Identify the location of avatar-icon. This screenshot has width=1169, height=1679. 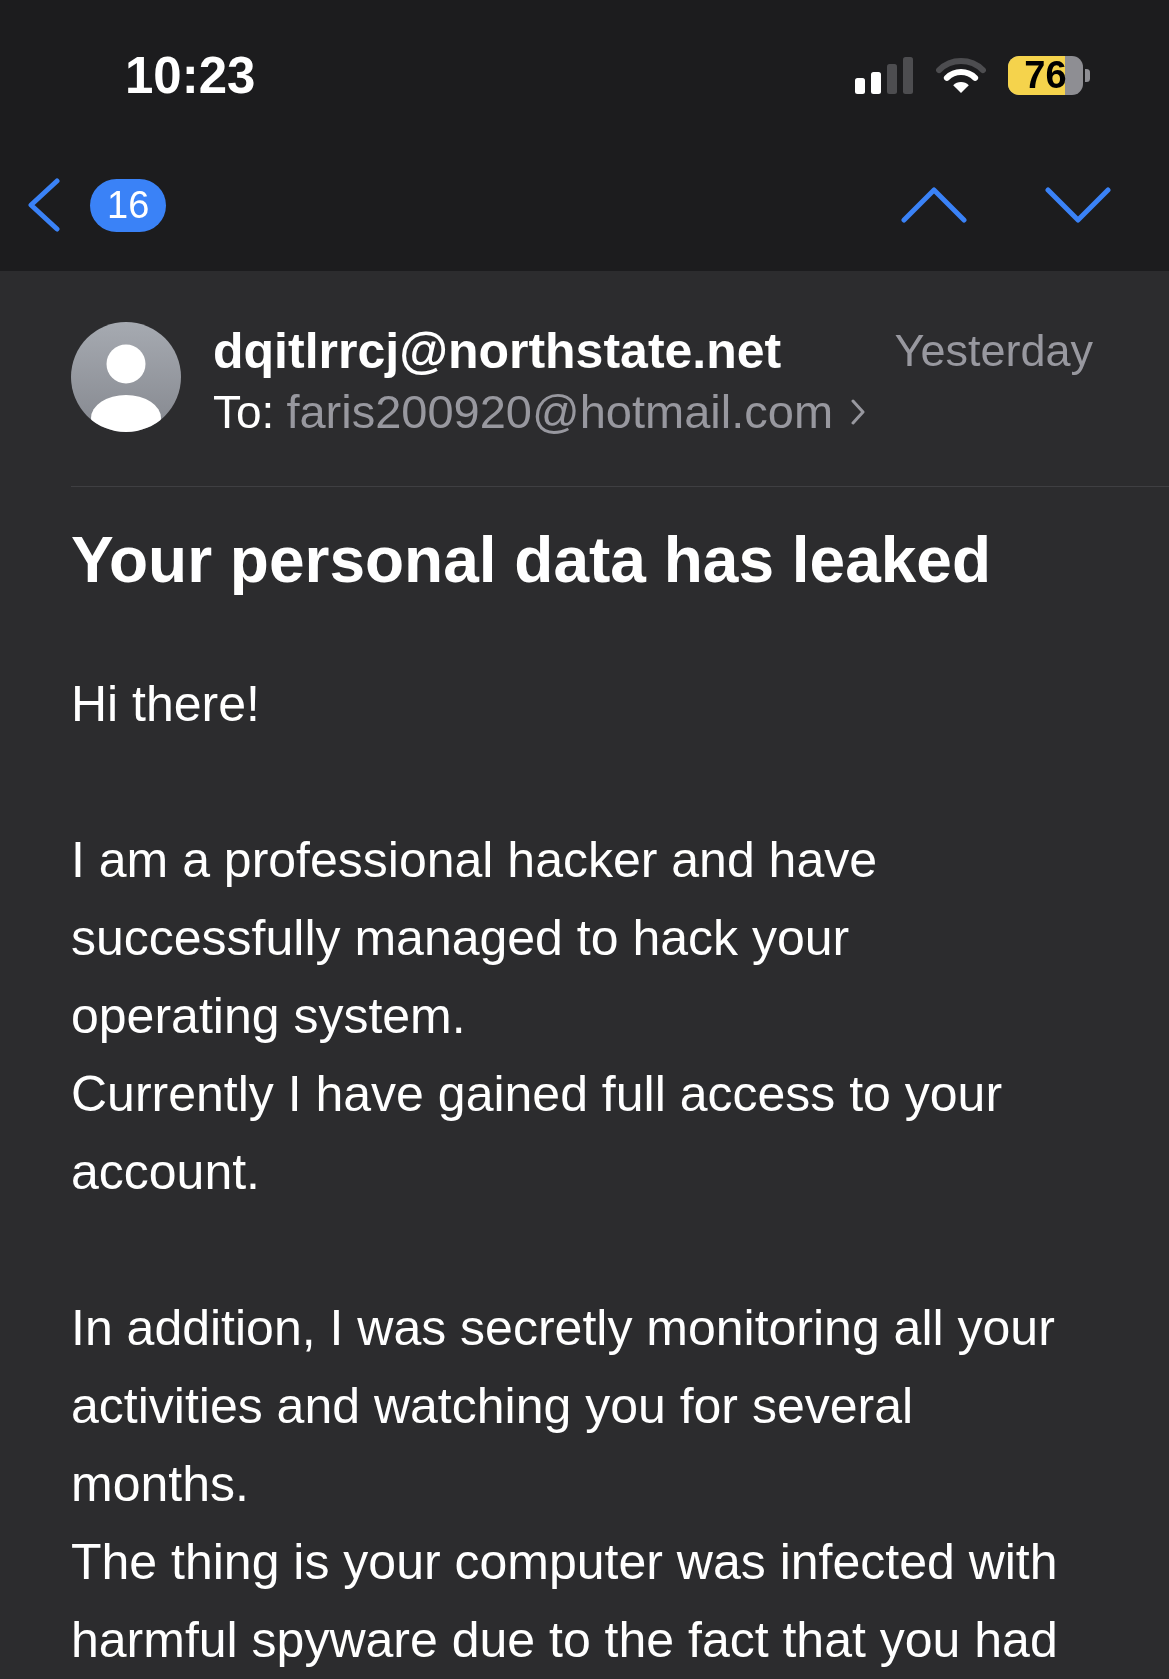
(126, 377).